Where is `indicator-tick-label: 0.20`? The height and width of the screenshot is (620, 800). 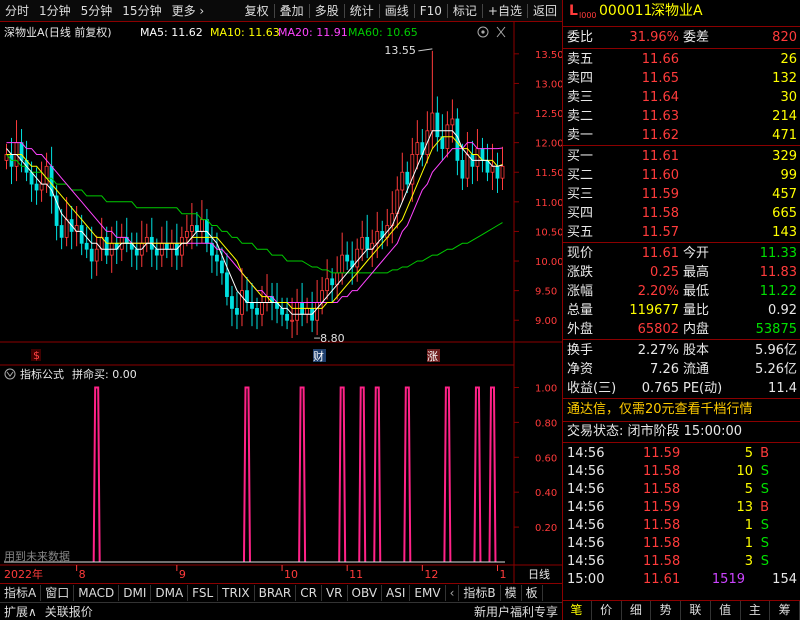
indicator-tick-label: 0.20 is located at coordinates (546, 528).